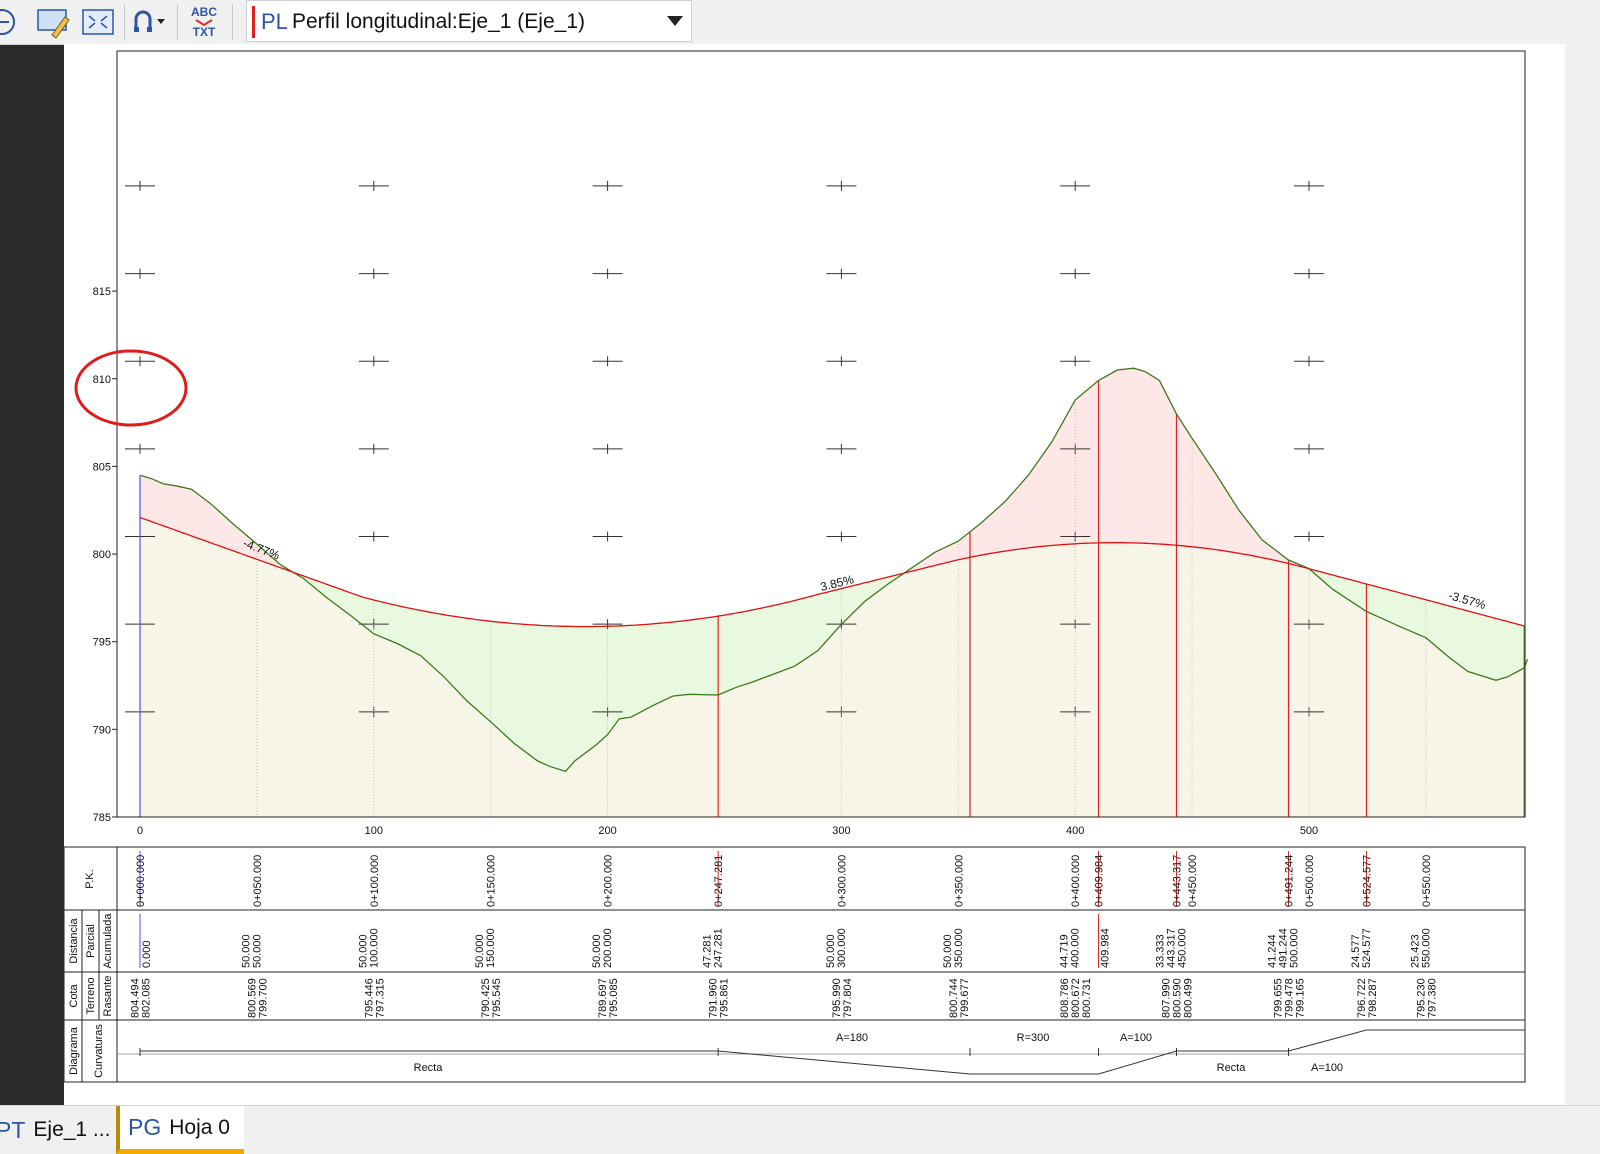 Image resolution: width=1600 pixels, height=1154 pixels. I want to click on pk-value: 0+443.317, so click(1177, 881).